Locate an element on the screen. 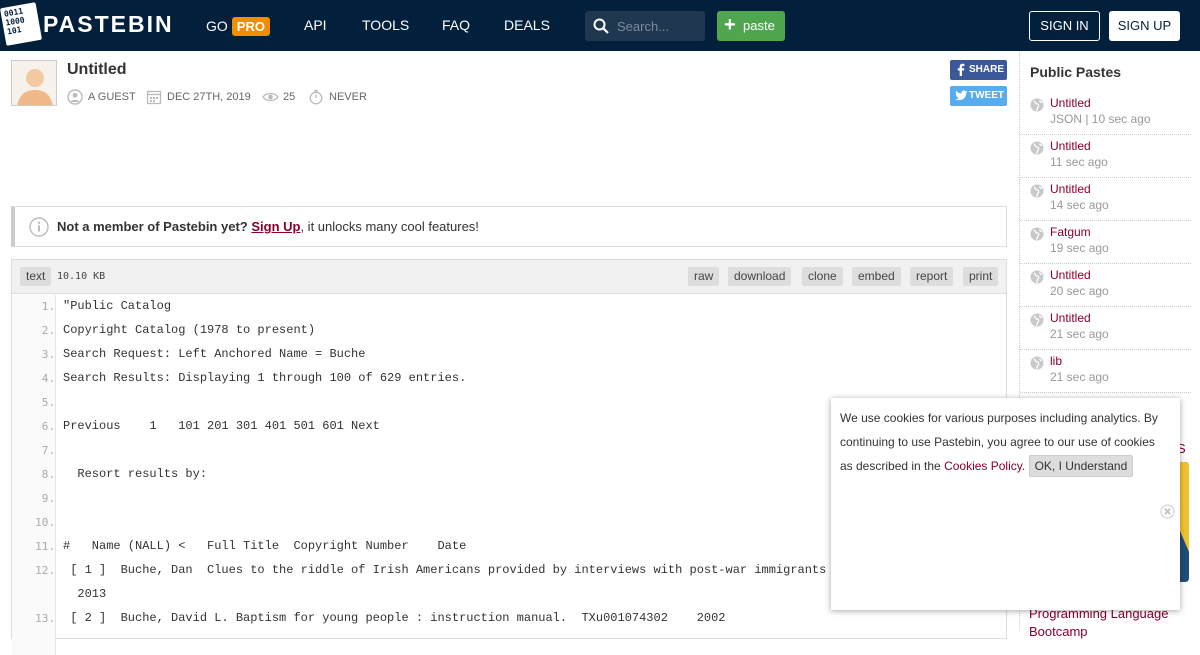 This screenshot has width=1200, height=655. search-input is located at coordinates (658, 26).